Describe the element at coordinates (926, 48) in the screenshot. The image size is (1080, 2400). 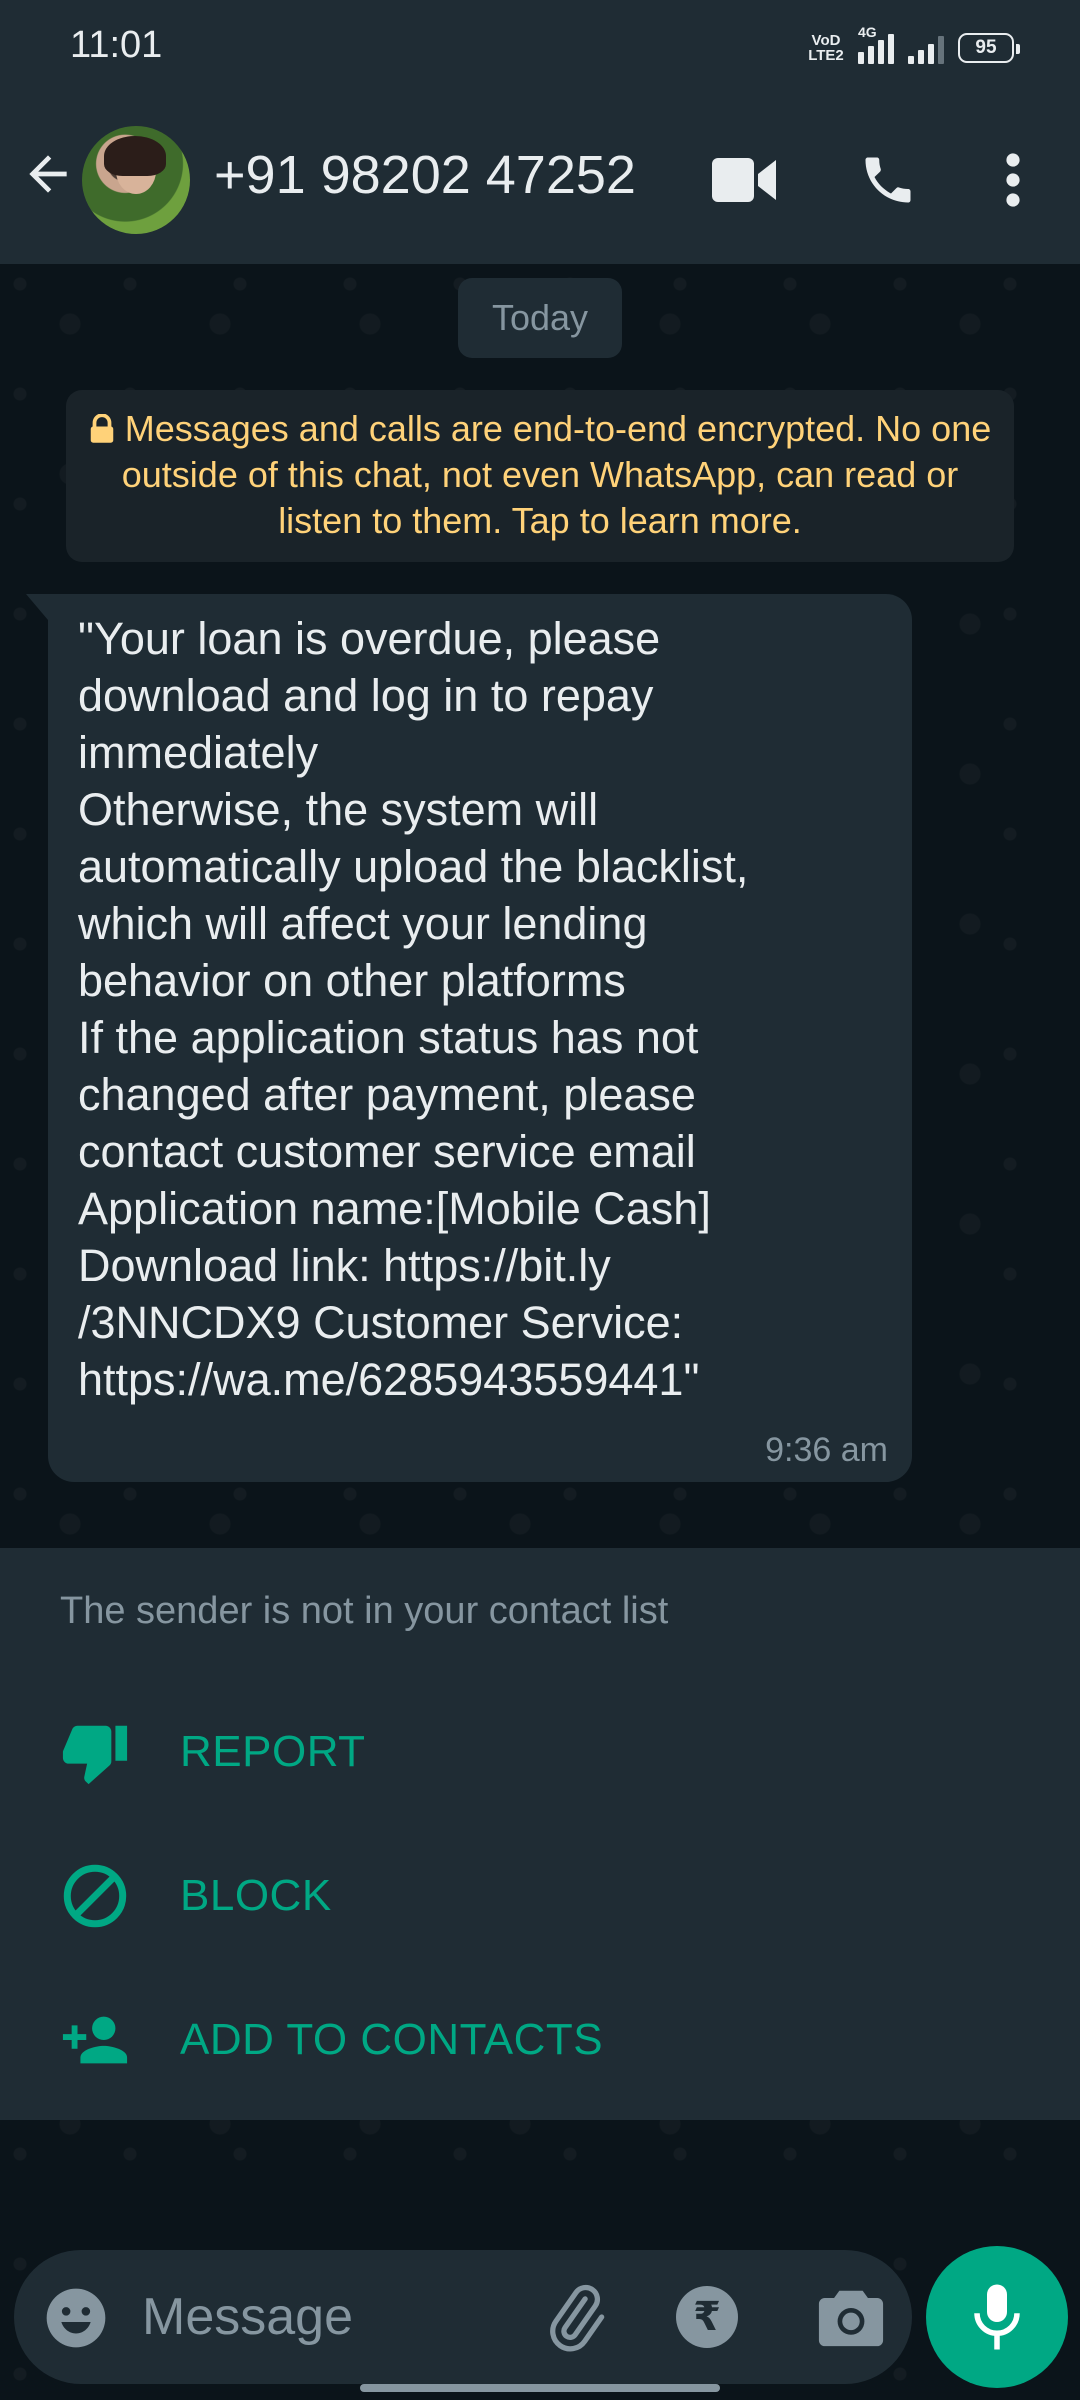
I see `signal-strength-secondary-icon` at that location.